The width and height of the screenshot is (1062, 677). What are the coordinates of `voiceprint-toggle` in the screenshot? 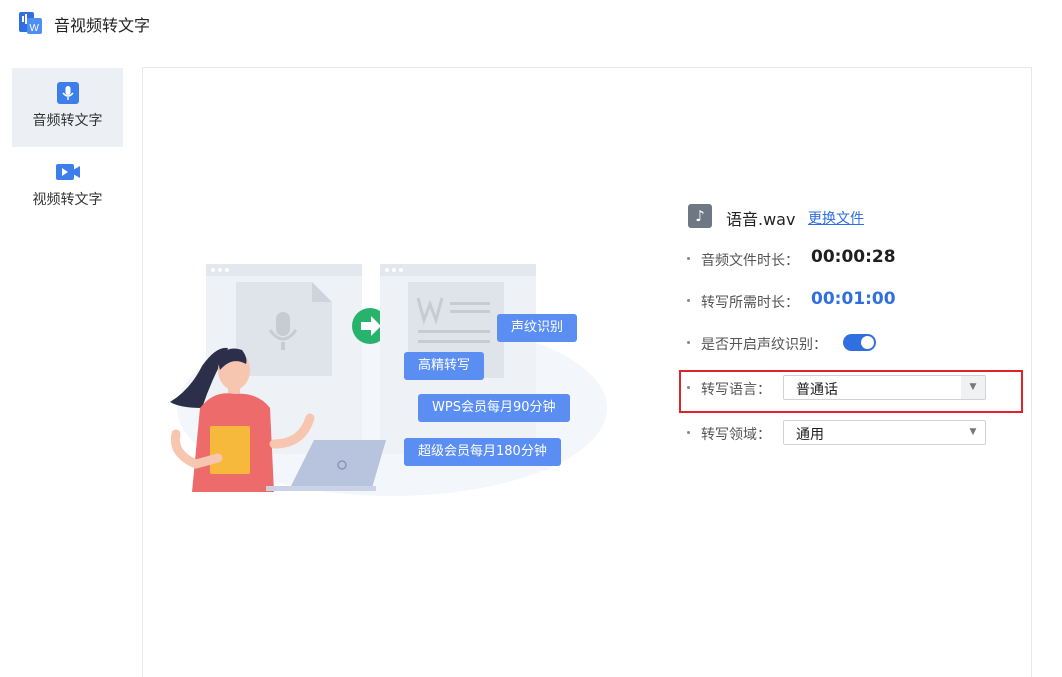 It's located at (859, 342).